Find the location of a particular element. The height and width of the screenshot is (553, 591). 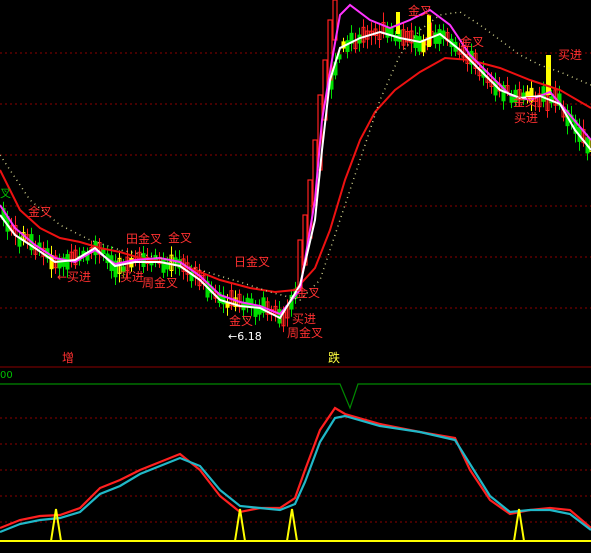

indicator-green-line is located at coordinates (295, 396).